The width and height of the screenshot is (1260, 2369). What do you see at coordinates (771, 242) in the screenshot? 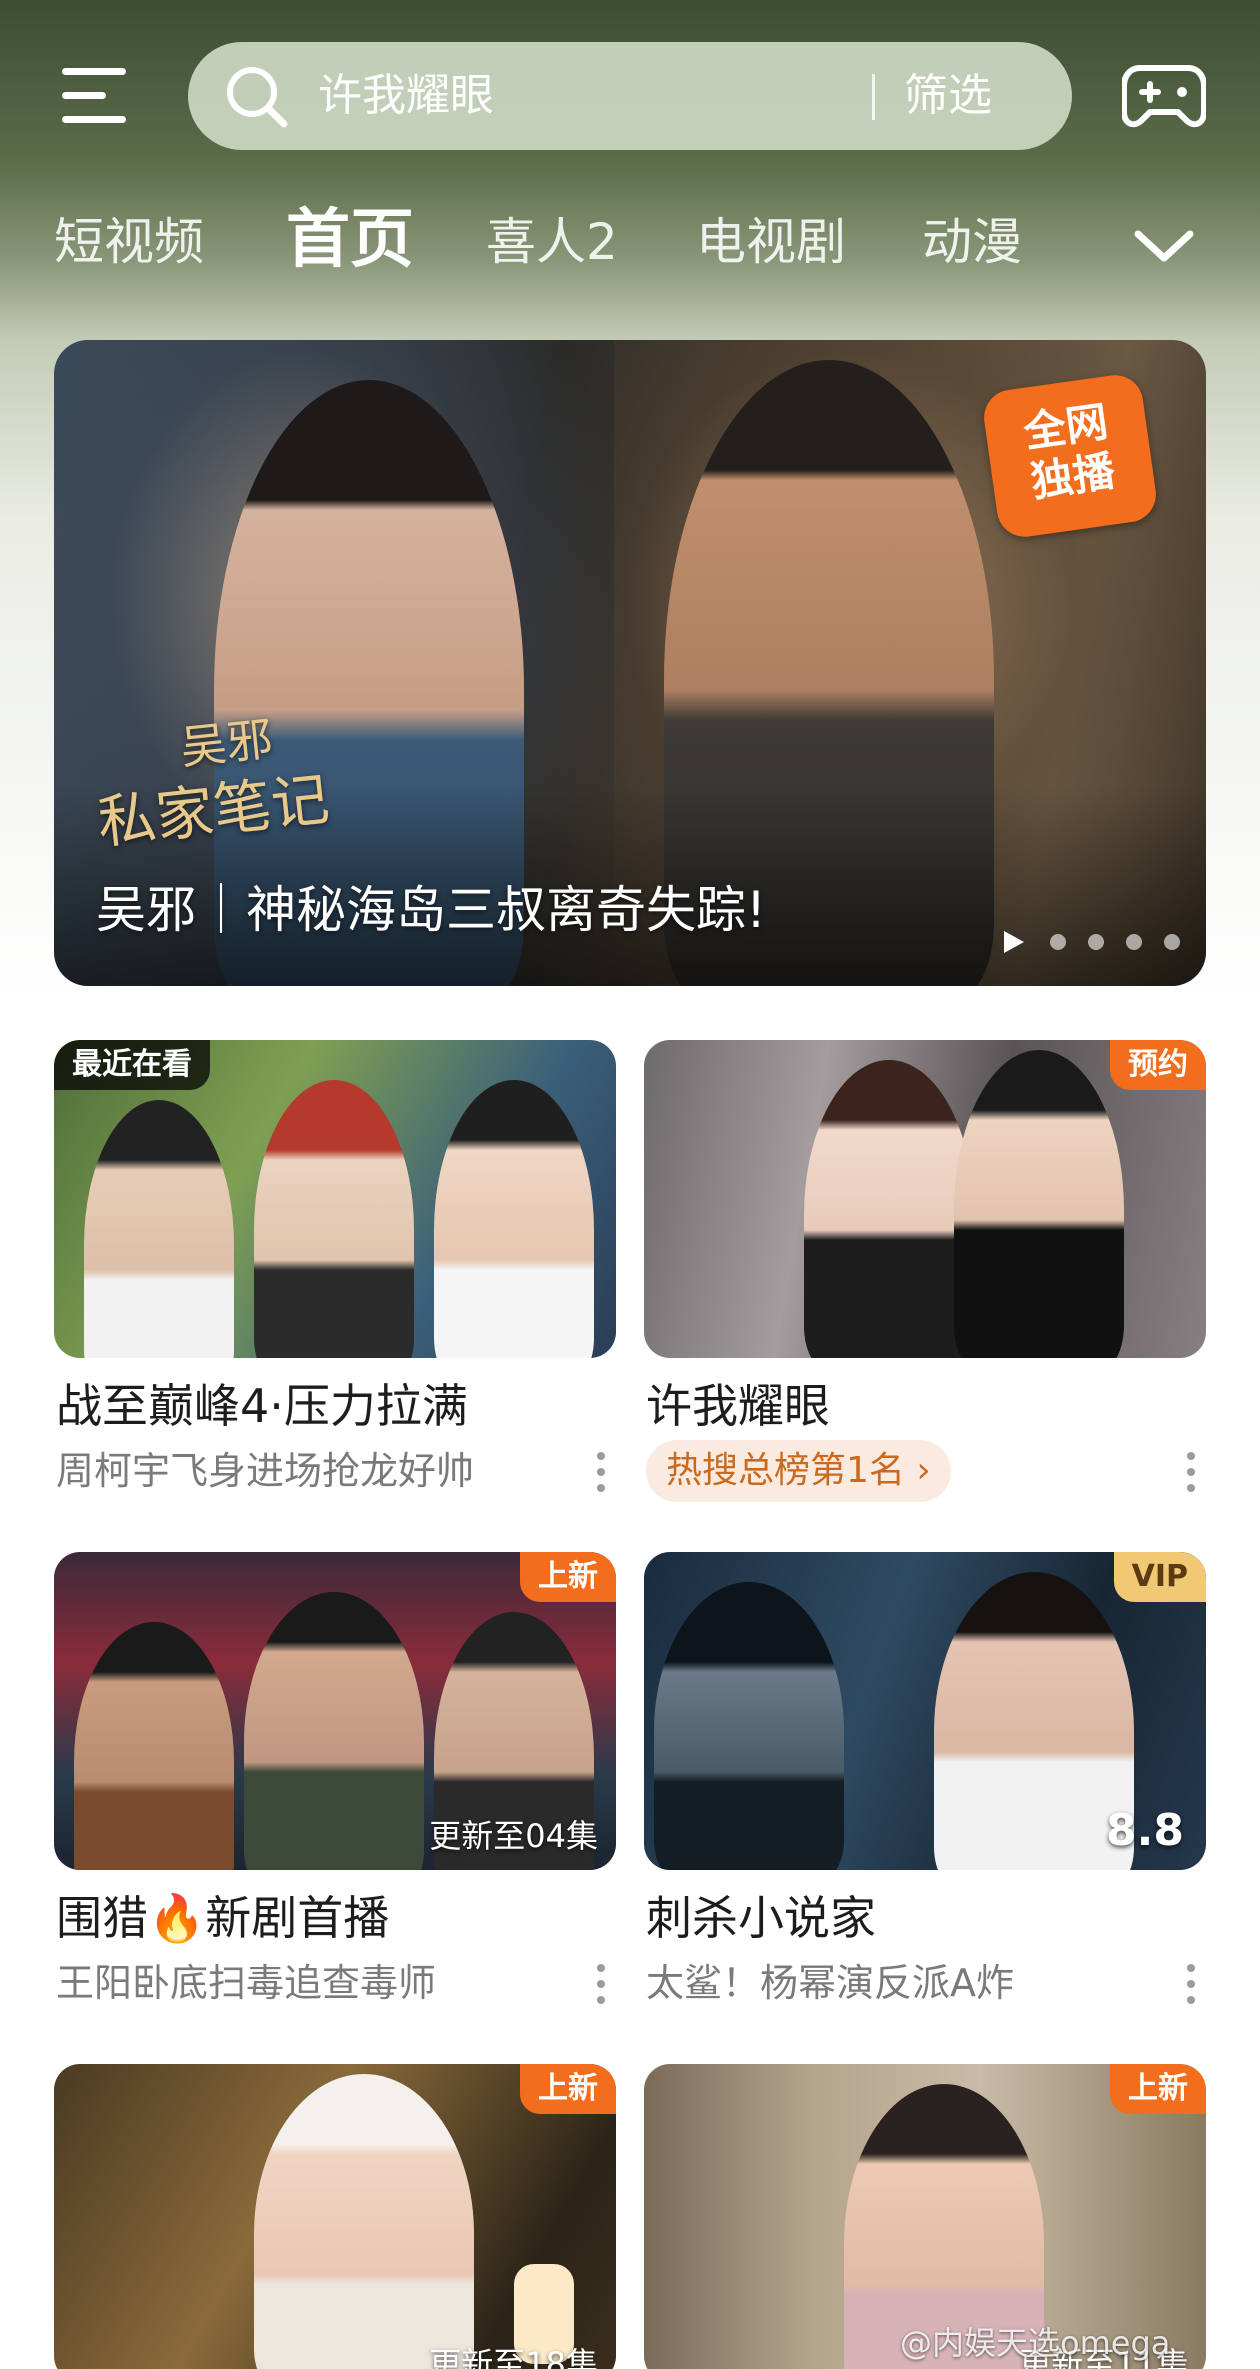
I see `tab-tv-series: 电视剧` at bounding box center [771, 242].